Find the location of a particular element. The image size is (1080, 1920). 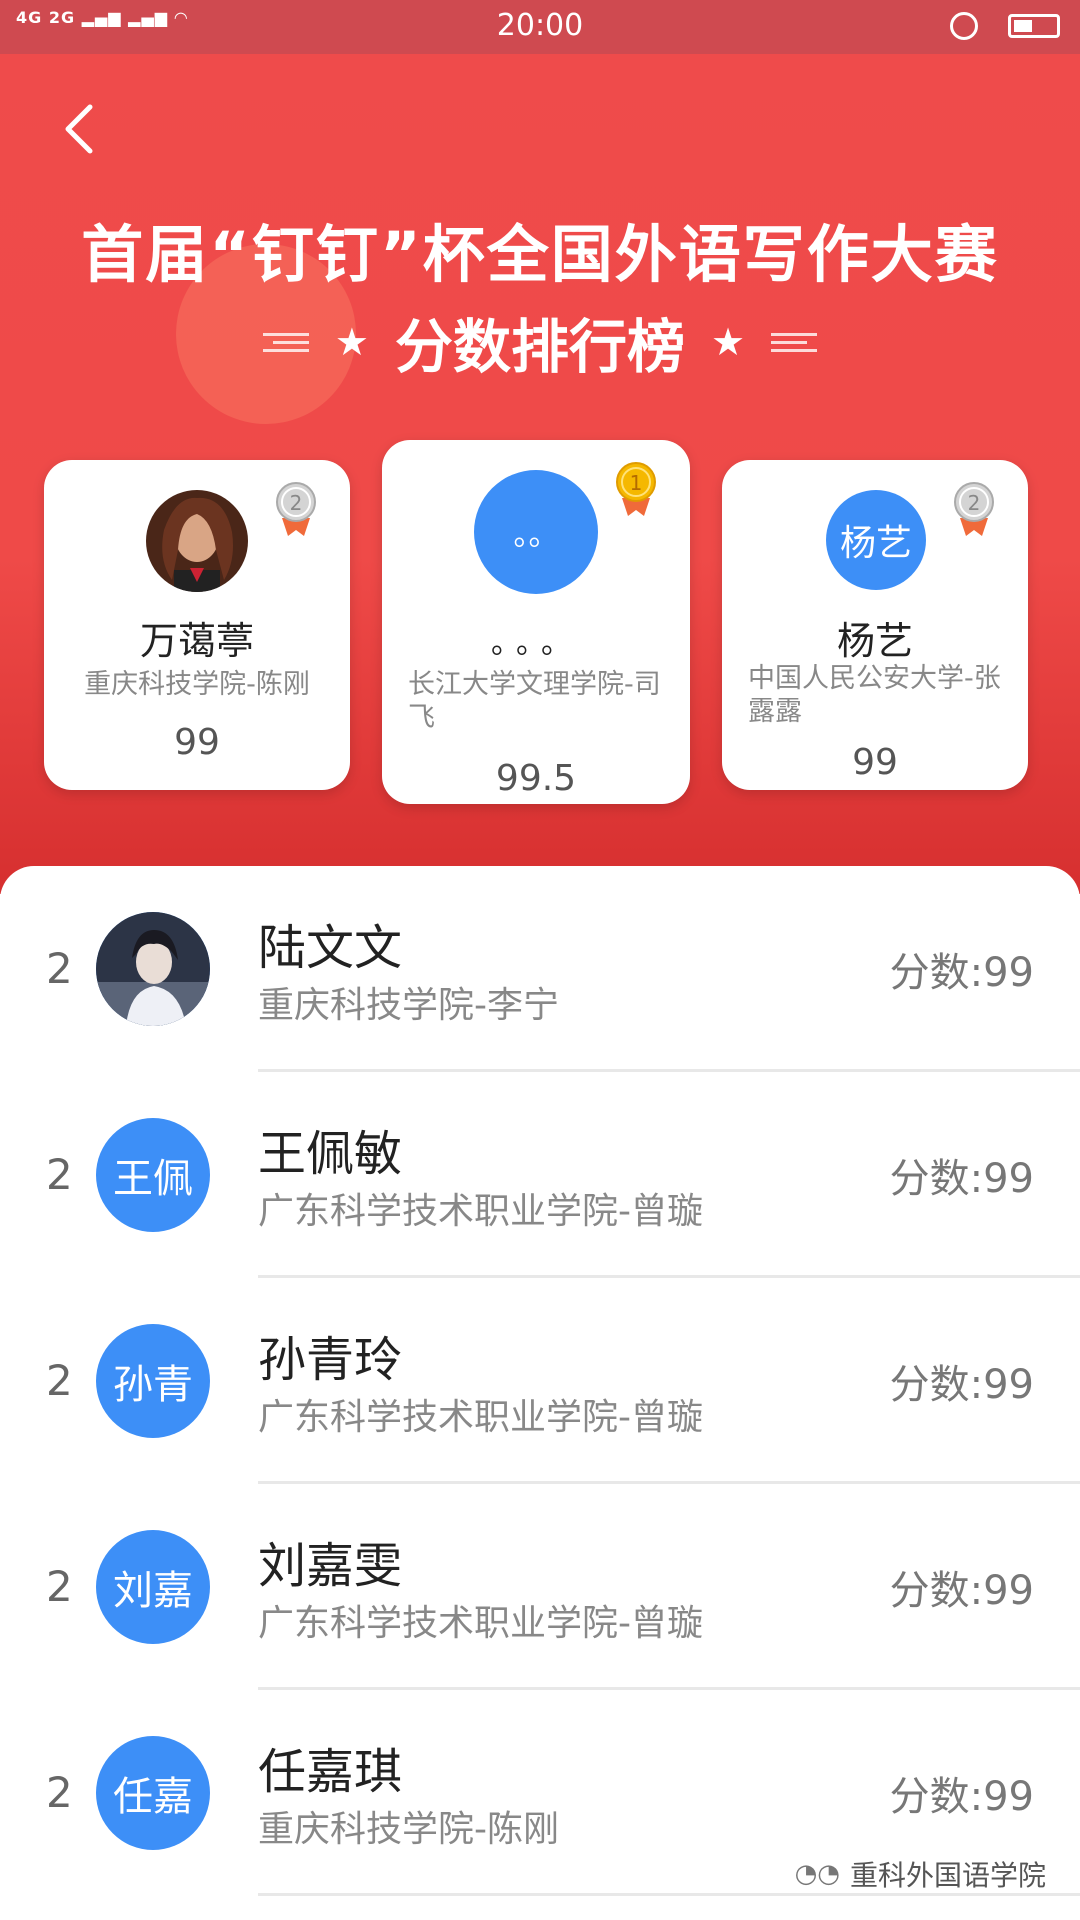

podium-name: 万蔼葶 is located at coordinates (196, 641).